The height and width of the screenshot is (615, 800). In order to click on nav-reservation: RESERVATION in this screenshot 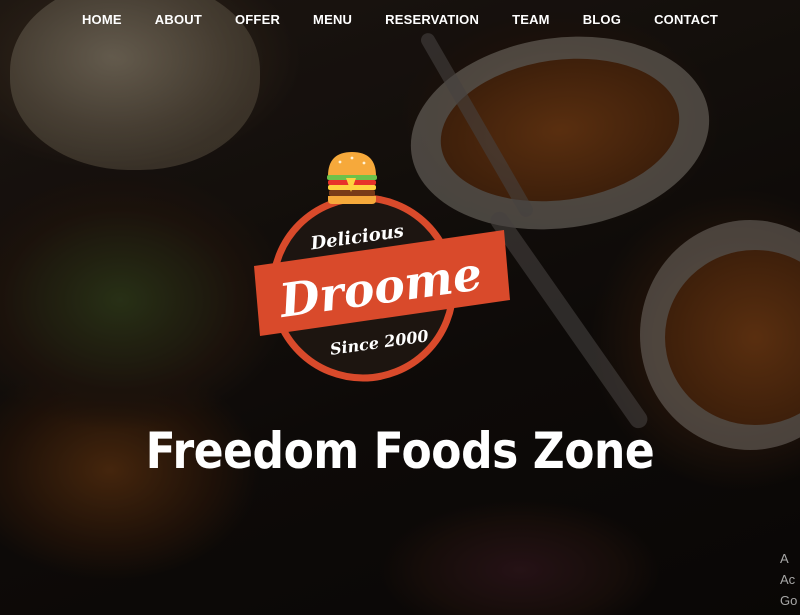, I will do `click(432, 19)`.